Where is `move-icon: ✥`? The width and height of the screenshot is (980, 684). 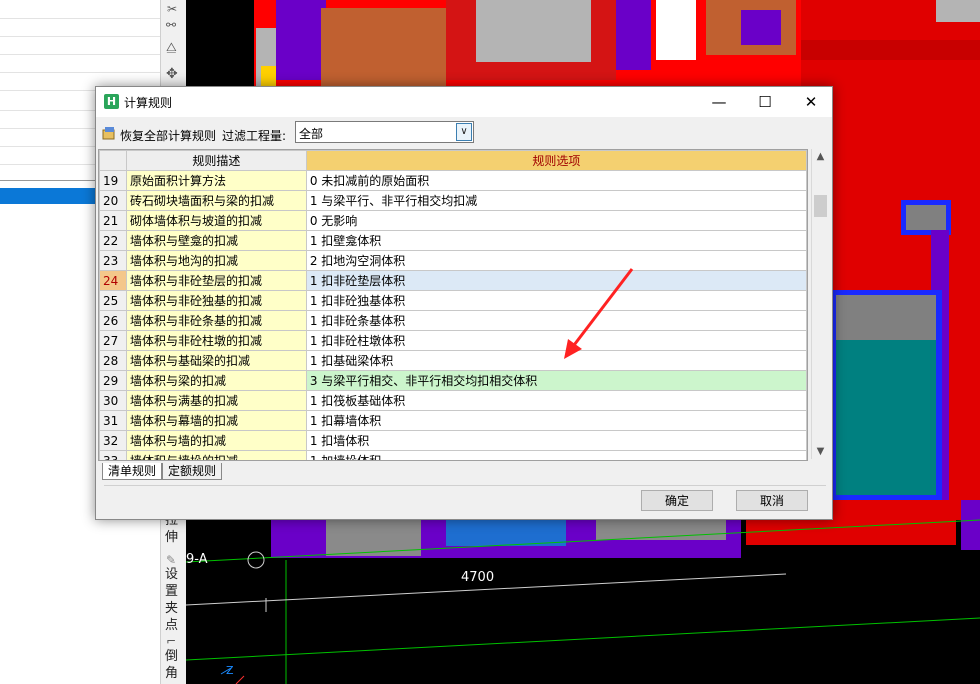
move-icon: ✥ is located at coordinates (174, 74).